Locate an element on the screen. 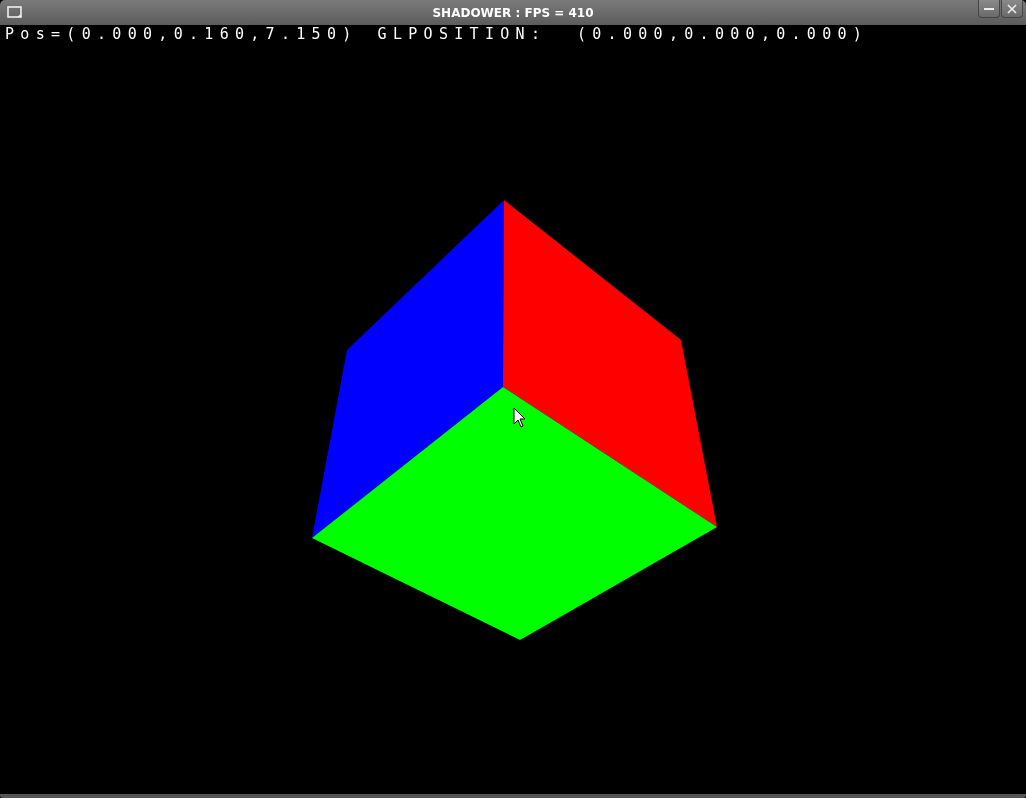 Image resolution: width=1026 pixels, height=798 pixels. close-icon is located at coordinates (1012, 8).